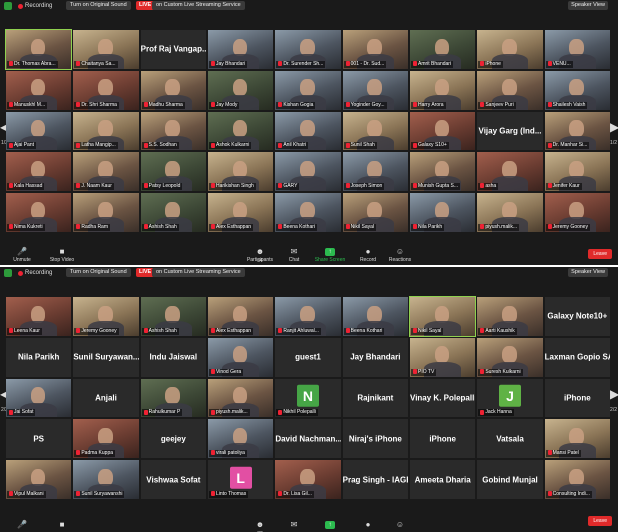  Describe the element at coordinates (375, 439) in the screenshot. I see `participant-tile: Niraj's iPhone` at that location.